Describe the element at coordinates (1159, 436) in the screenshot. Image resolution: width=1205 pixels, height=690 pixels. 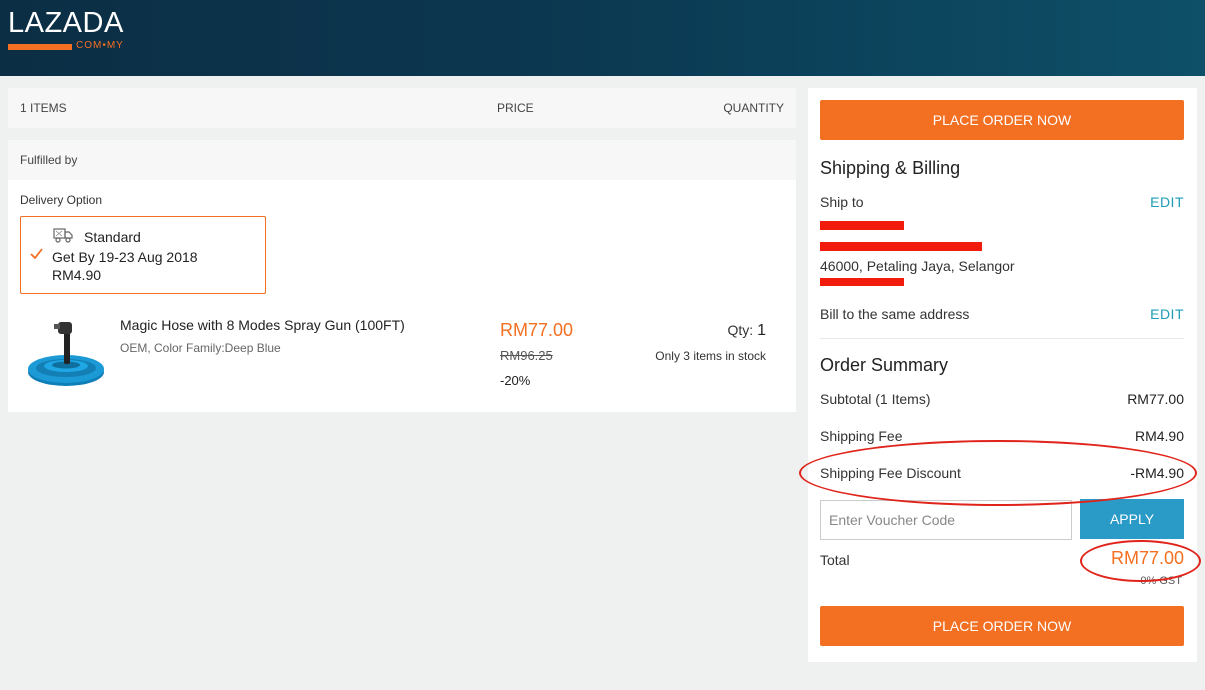
I see `shipping-fee-value: RM4.90` at that location.